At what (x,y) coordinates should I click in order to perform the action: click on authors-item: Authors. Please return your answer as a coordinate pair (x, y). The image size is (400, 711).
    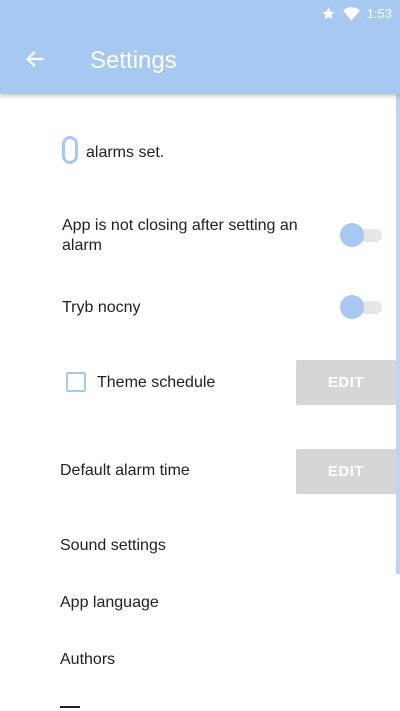
    Looking at the image, I should click on (87, 660).